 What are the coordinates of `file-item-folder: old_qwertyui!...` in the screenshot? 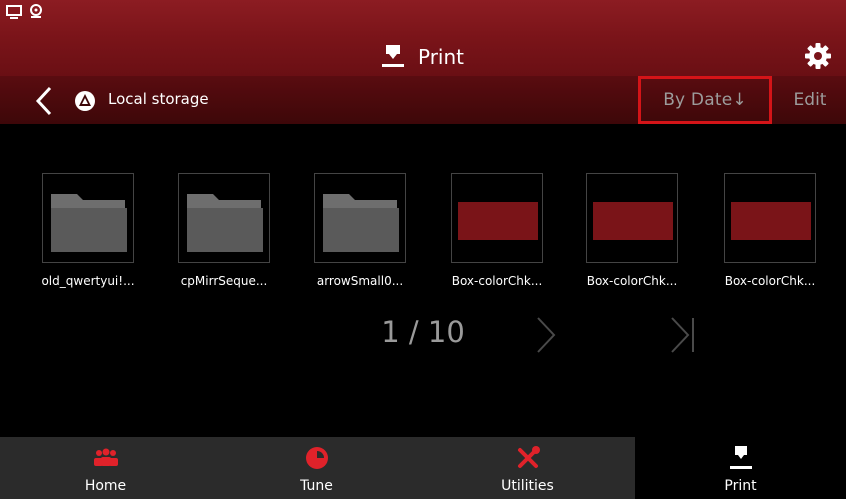 It's located at (88, 233).